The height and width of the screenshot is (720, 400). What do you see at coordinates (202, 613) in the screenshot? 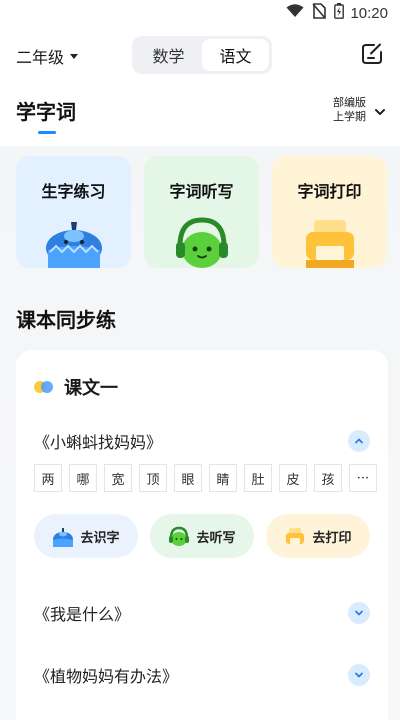
I see `text-row: 《我是什么》` at bounding box center [202, 613].